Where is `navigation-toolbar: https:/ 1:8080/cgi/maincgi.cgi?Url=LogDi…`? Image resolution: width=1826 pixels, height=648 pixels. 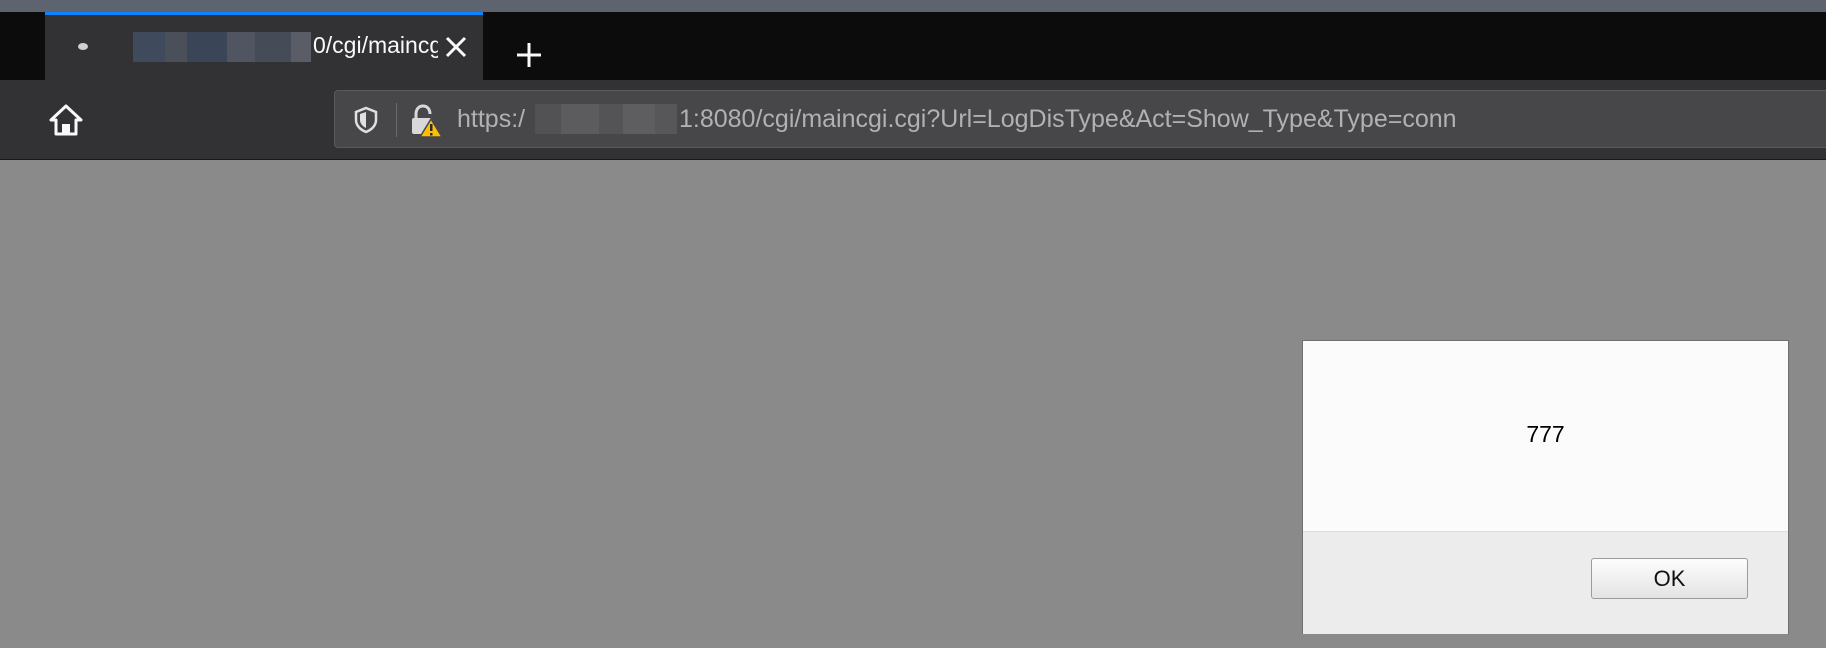 navigation-toolbar: https:/ 1:8080/cgi/maincgi.cgi?Url=LogDi… is located at coordinates (913, 120).